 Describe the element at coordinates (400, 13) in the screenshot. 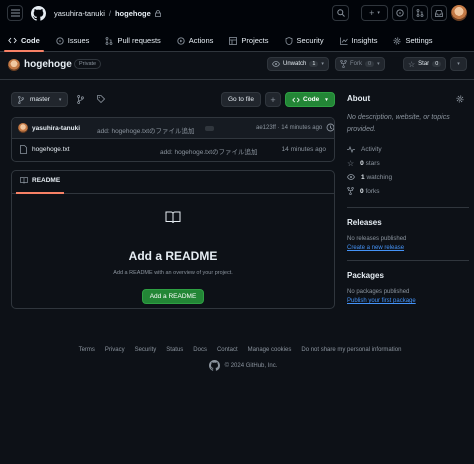

I see `issues-button` at that location.